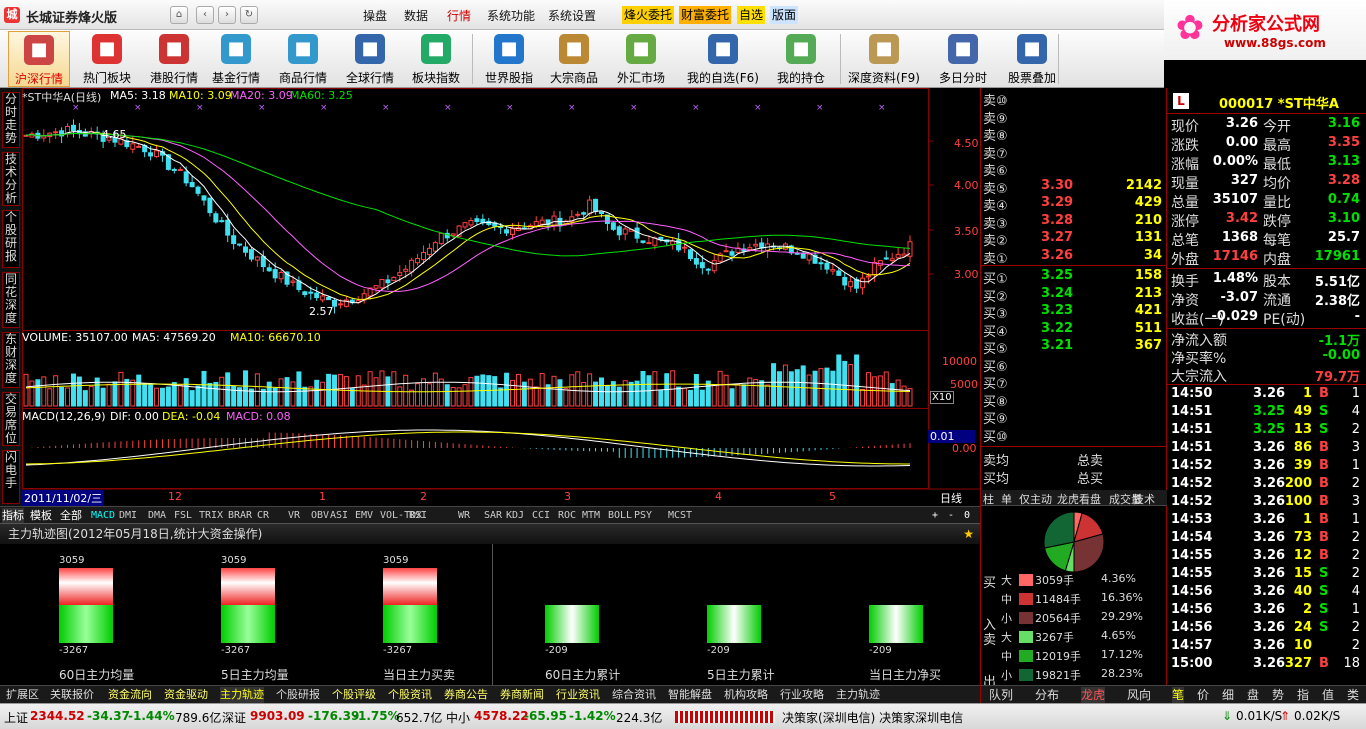  What do you see at coordinates (858, 695) in the screenshot?
I see `bottom-nav-15: 主力轨迹` at bounding box center [858, 695].